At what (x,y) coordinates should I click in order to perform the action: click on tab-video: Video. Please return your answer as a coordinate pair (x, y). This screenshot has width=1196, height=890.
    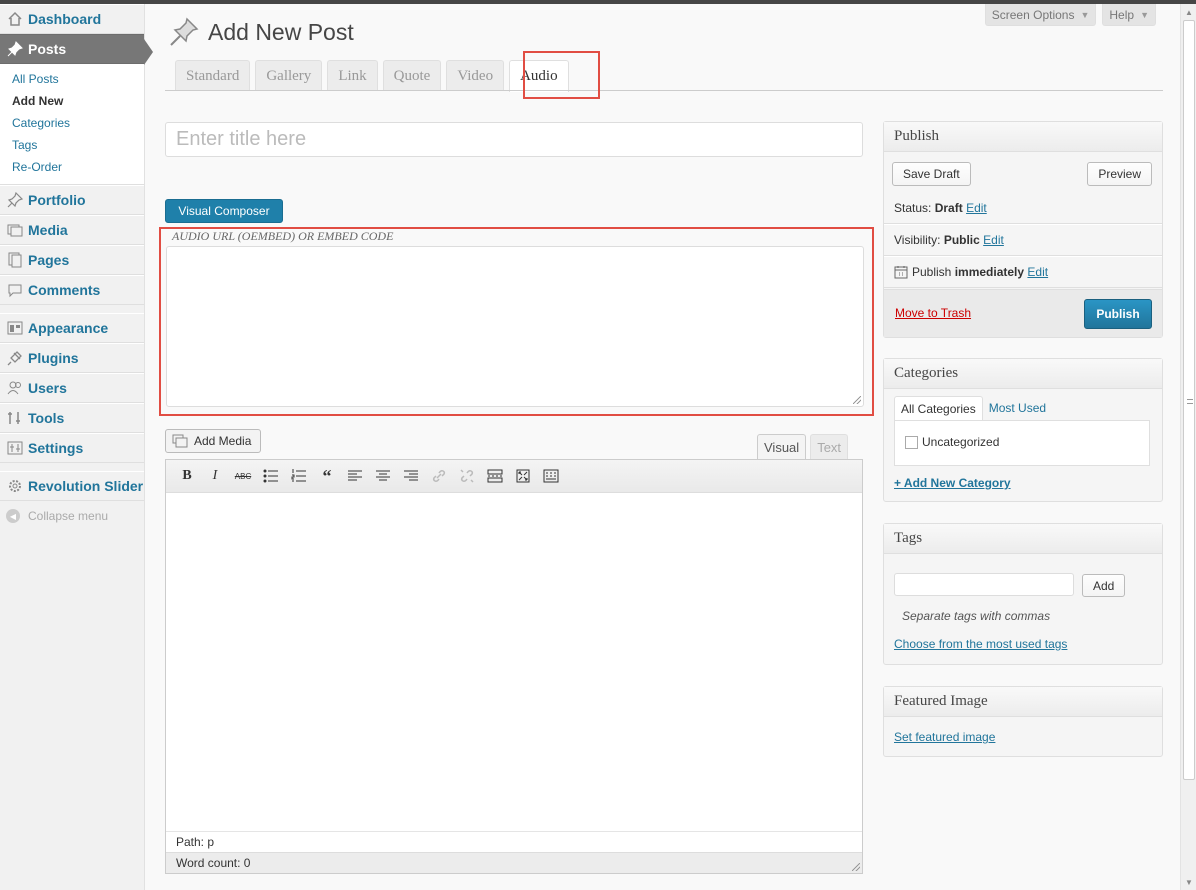
    Looking at the image, I should click on (475, 75).